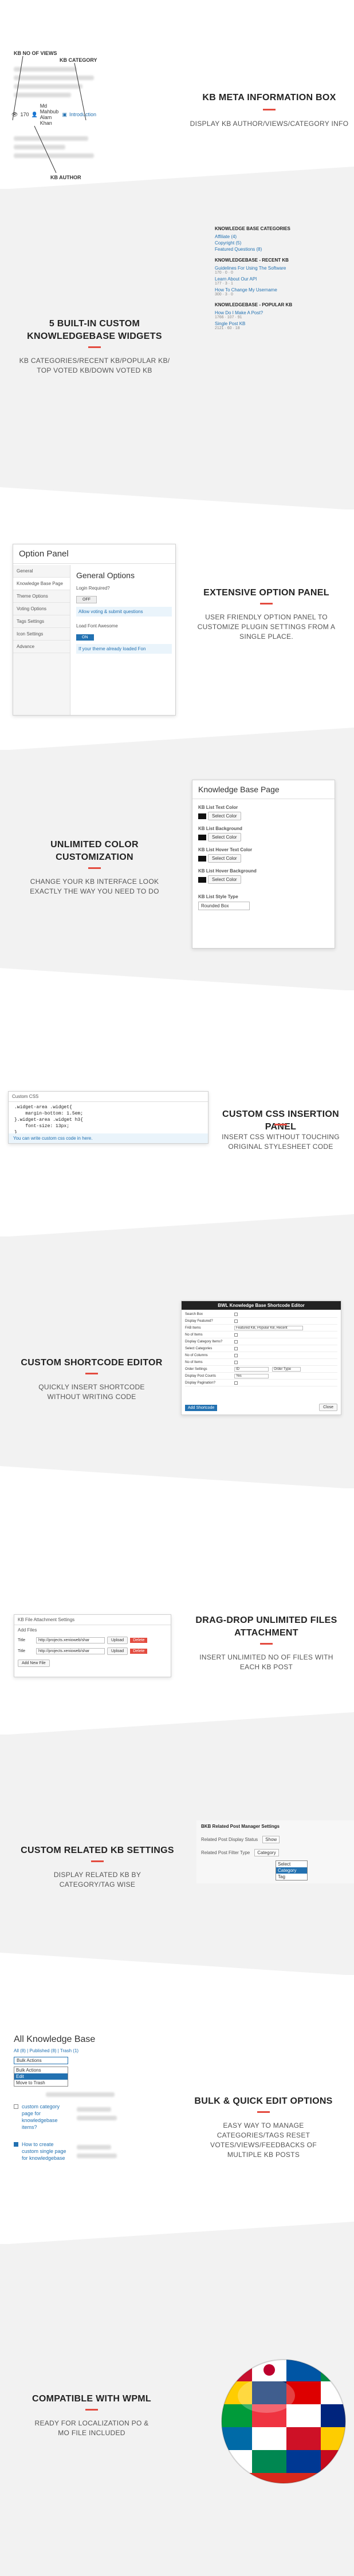  Describe the element at coordinates (275, 249) in the screenshot. I see `cat-item: Featured Questions (8)` at that location.